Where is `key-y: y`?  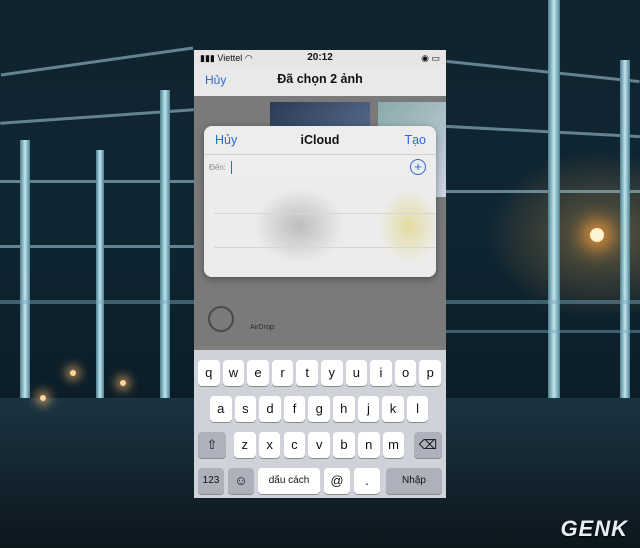
key-y: y is located at coordinates (332, 373).